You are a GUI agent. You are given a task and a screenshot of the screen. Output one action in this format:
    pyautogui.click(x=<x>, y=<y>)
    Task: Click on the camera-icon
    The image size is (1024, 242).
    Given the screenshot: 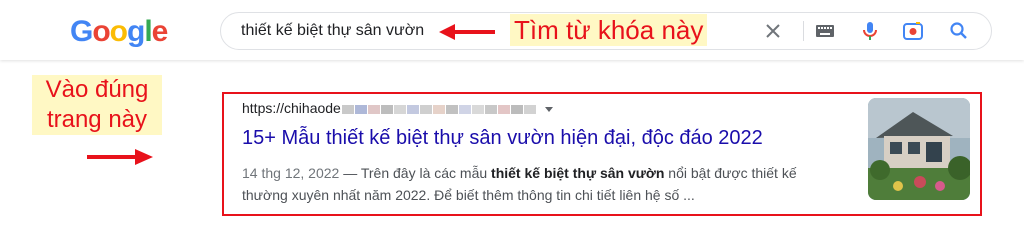 What is the action you would take?
    pyautogui.click(x=913, y=31)
    